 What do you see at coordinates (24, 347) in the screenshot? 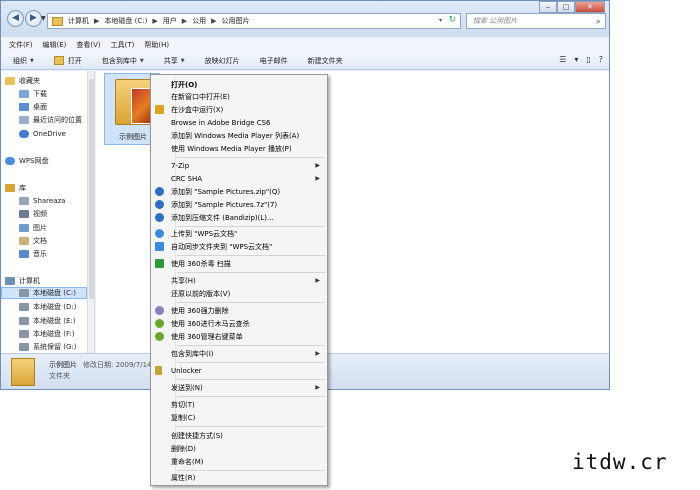
I see `drive-icon` at bounding box center [24, 347].